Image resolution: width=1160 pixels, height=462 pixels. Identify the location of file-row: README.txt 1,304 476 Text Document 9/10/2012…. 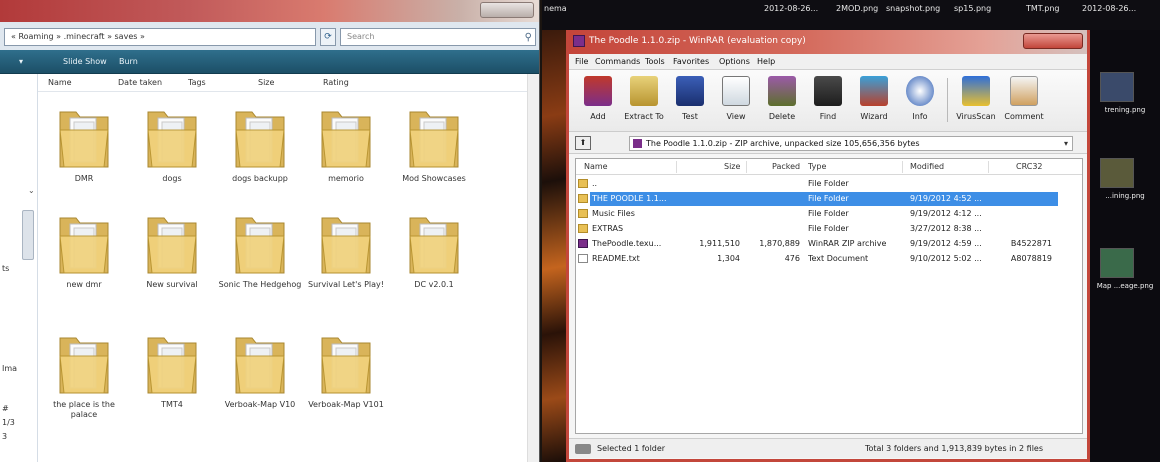
(829, 259).